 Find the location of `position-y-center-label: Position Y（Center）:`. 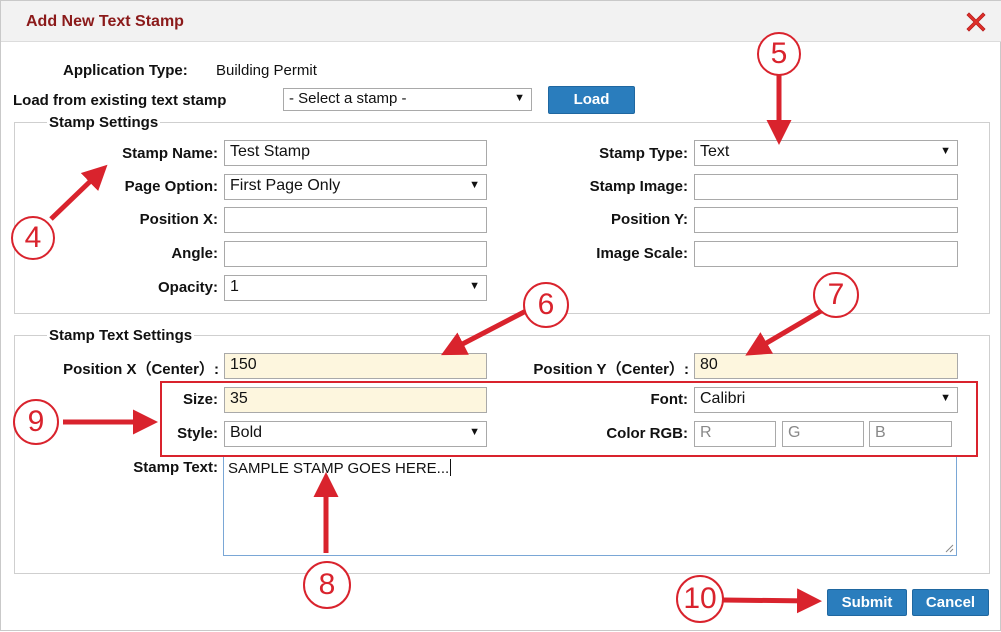

position-y-center-label: Position Y（Center）: is located at coordinates (611, 369).